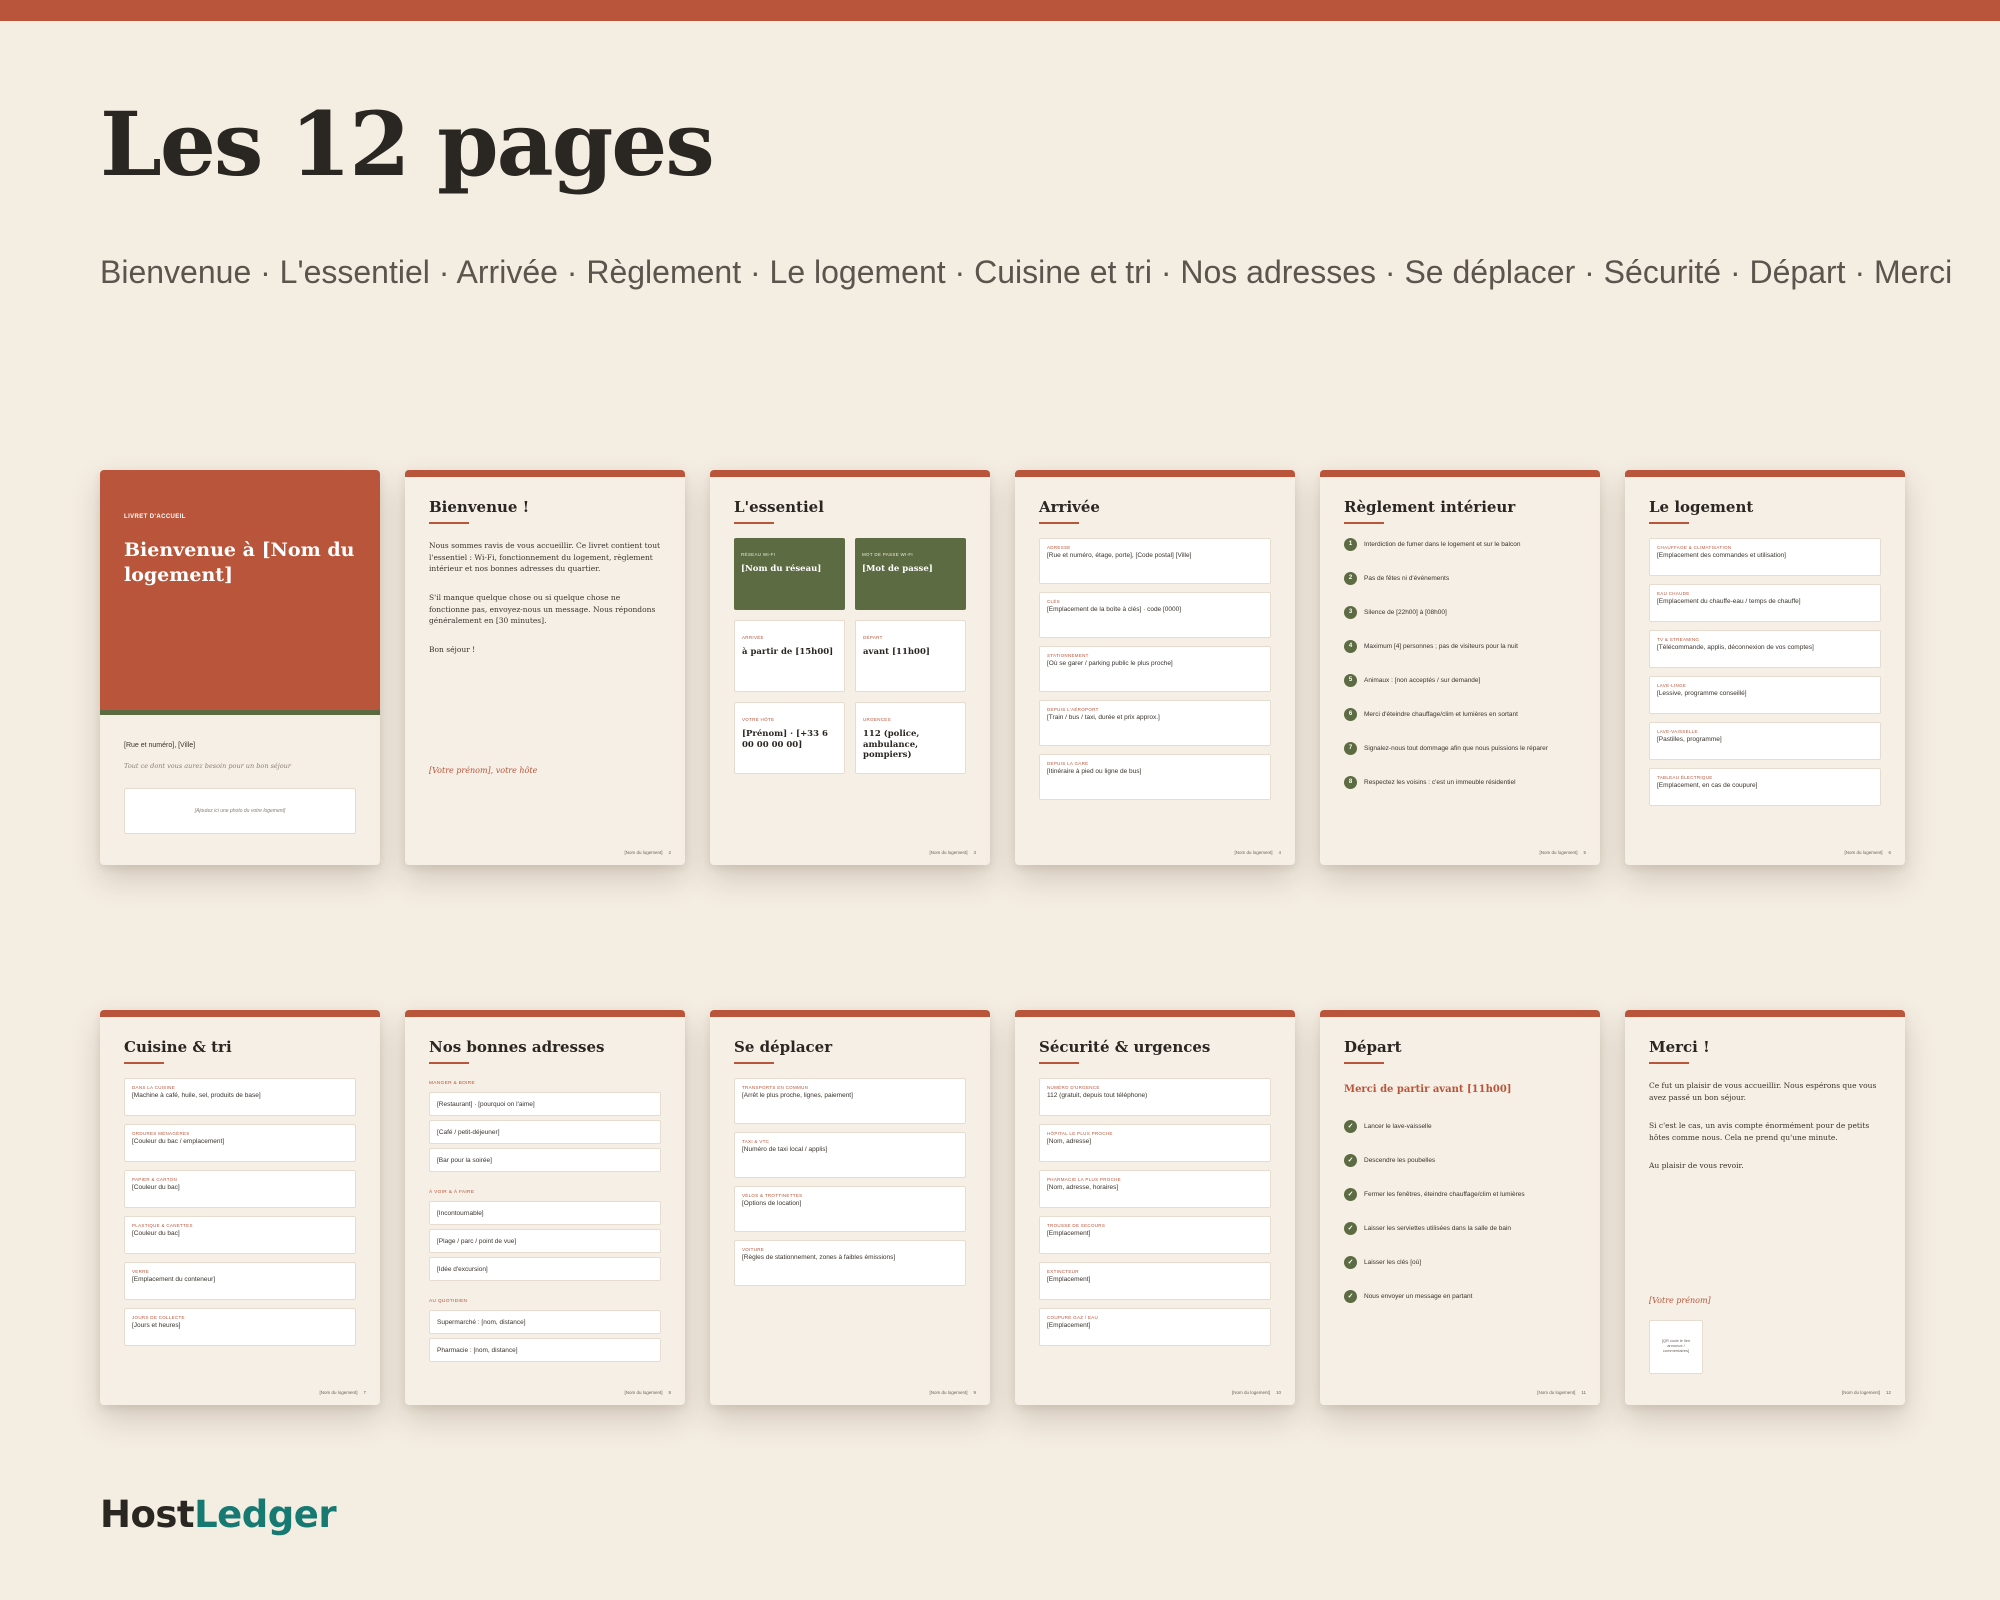 The height and width of the screenshot is (1600, 2000). What do you see at coordinates (789, 574) in the screenshot?
I see `wifi-network-tile: Réseau Wi-Fi [Nom du réseau]` at bounding box center [789, 574].